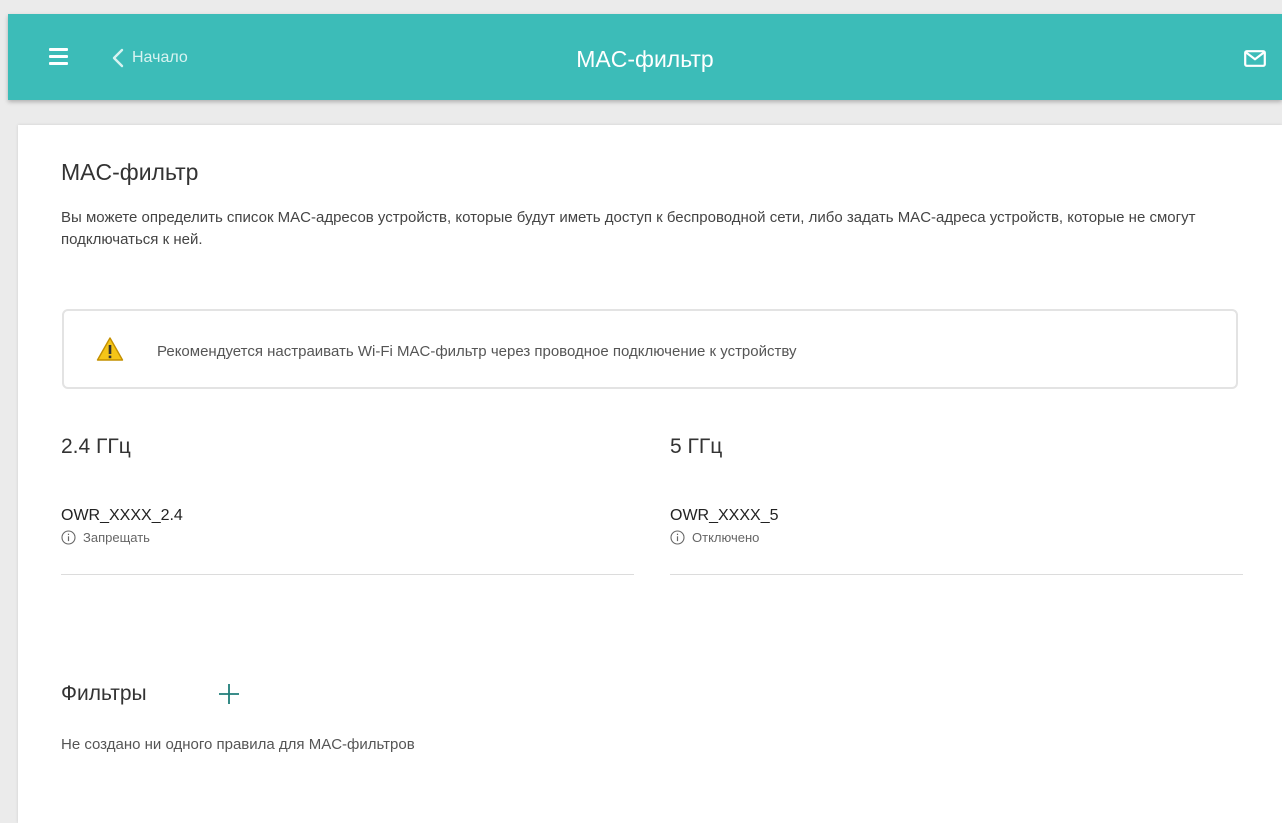 The height and width of the screenshot is (823, 1282). I want to click on band-title: 2.4 ГГц, so click(96, 446).